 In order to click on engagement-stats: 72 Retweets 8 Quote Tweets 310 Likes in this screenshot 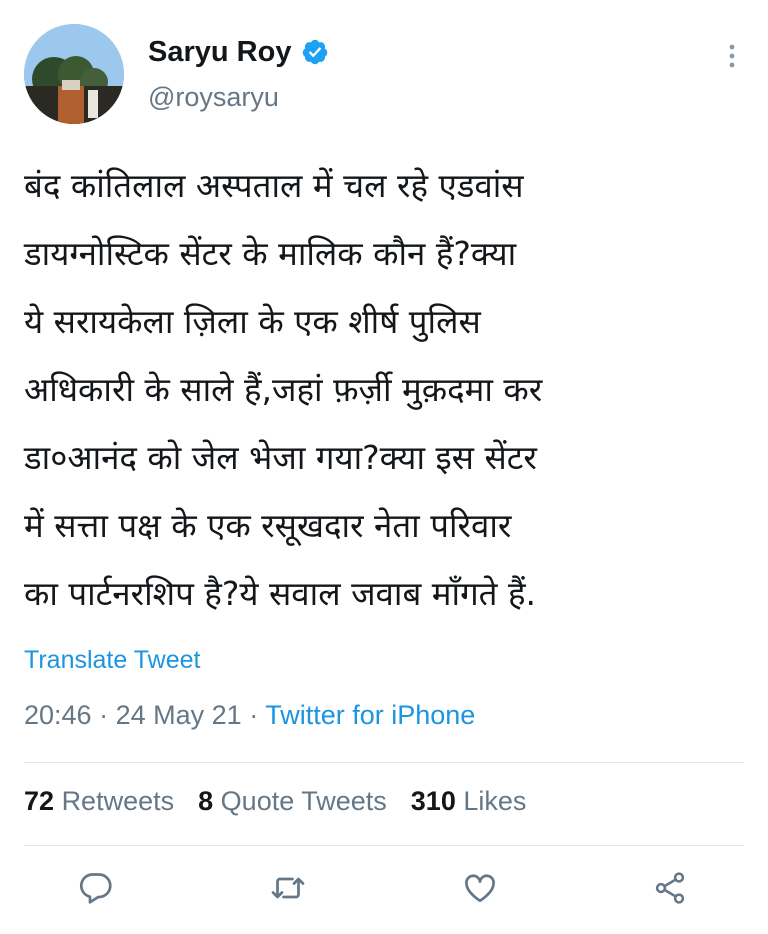, I will do `click(275, 801)`.